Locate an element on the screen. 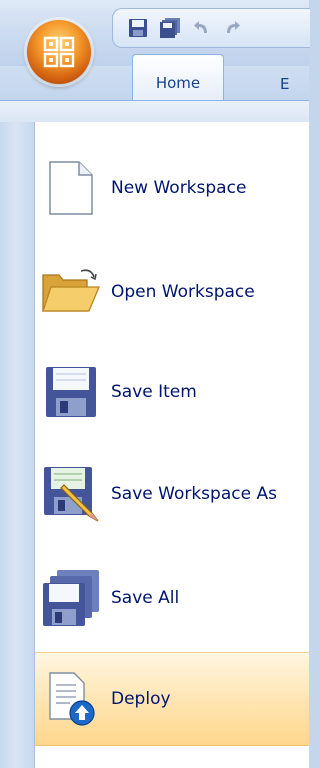 Image resolution: width=320 pixels, height=768 pixels. tab-home: Home is located at coordinates (178, 77).